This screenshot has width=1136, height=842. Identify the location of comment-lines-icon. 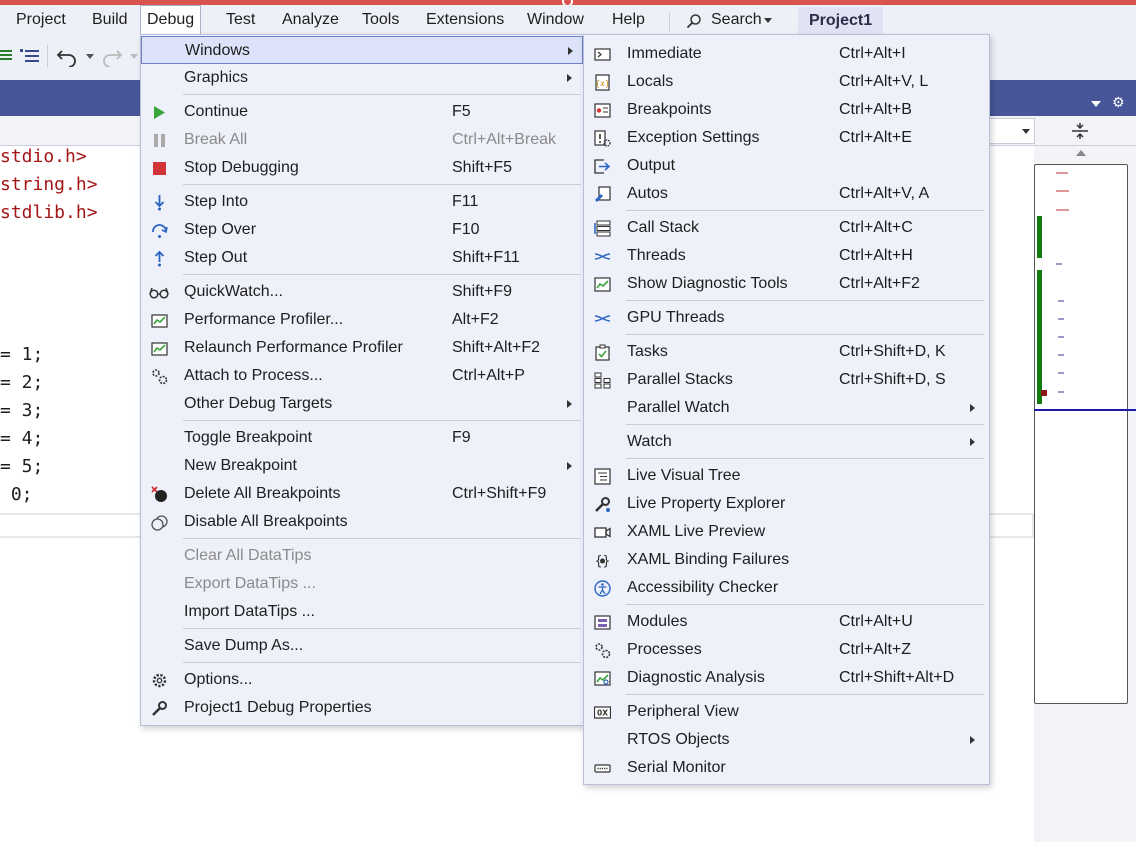
(30, 57).